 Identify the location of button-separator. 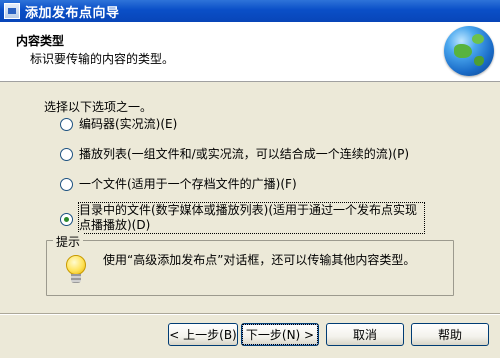
(250, 314).